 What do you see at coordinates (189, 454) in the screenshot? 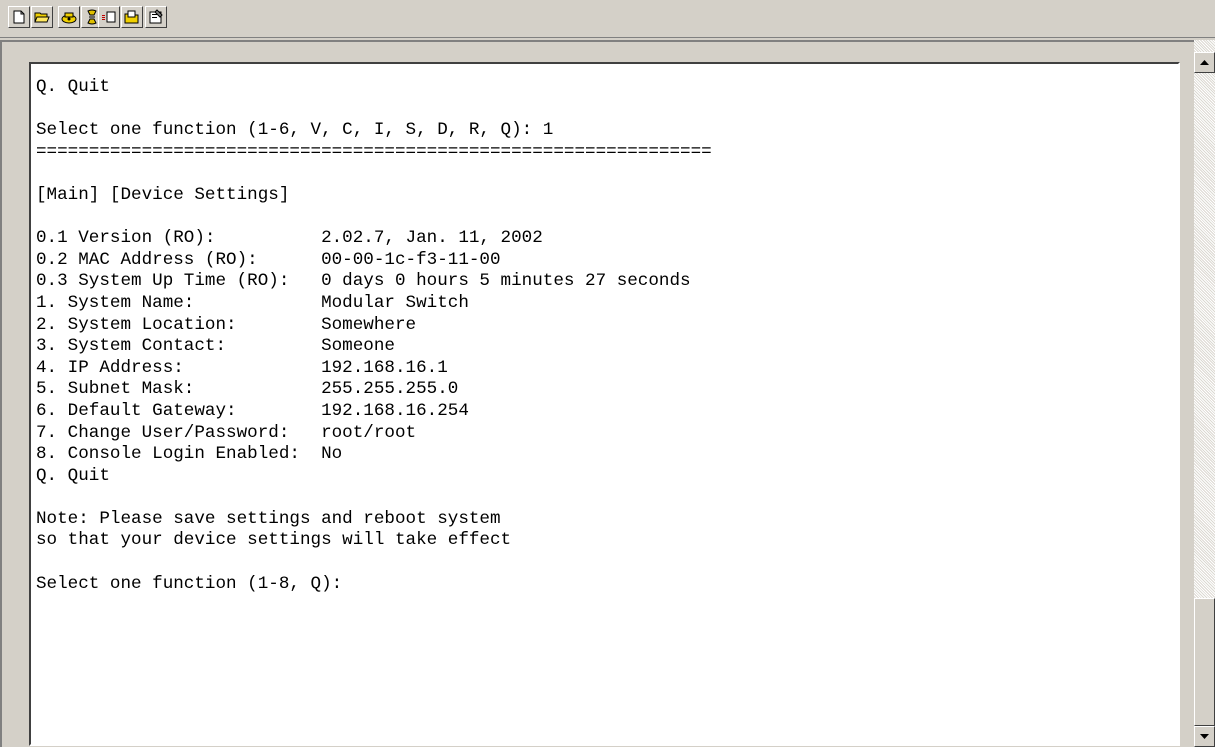
I see `terminal-line: 8. Console Login Enabled: No` at bounding box center [189, 454].